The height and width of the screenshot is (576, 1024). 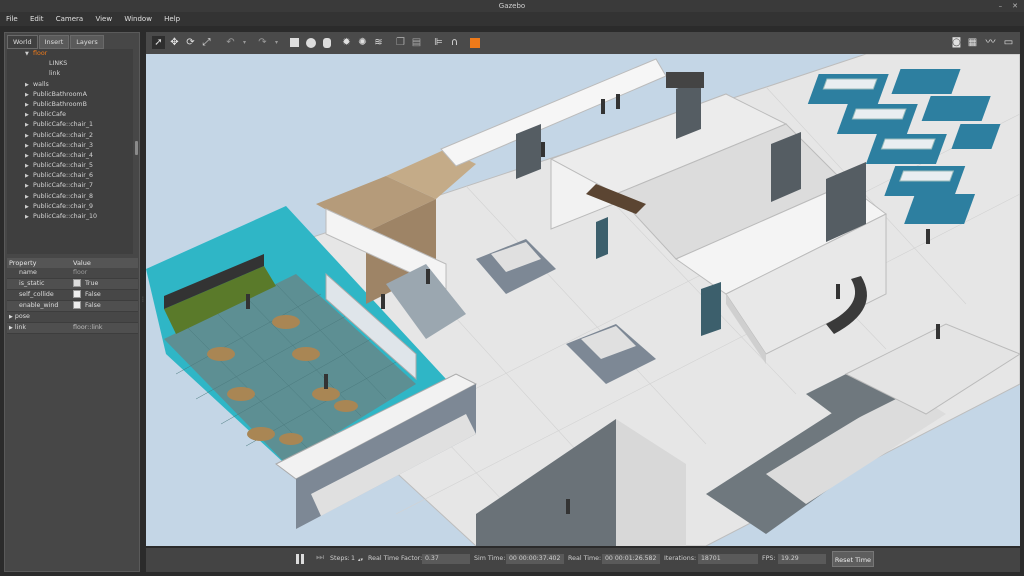 I want to click on tree-item: ▶ PublicCafe::chair_1, so click(x=70, y=125).